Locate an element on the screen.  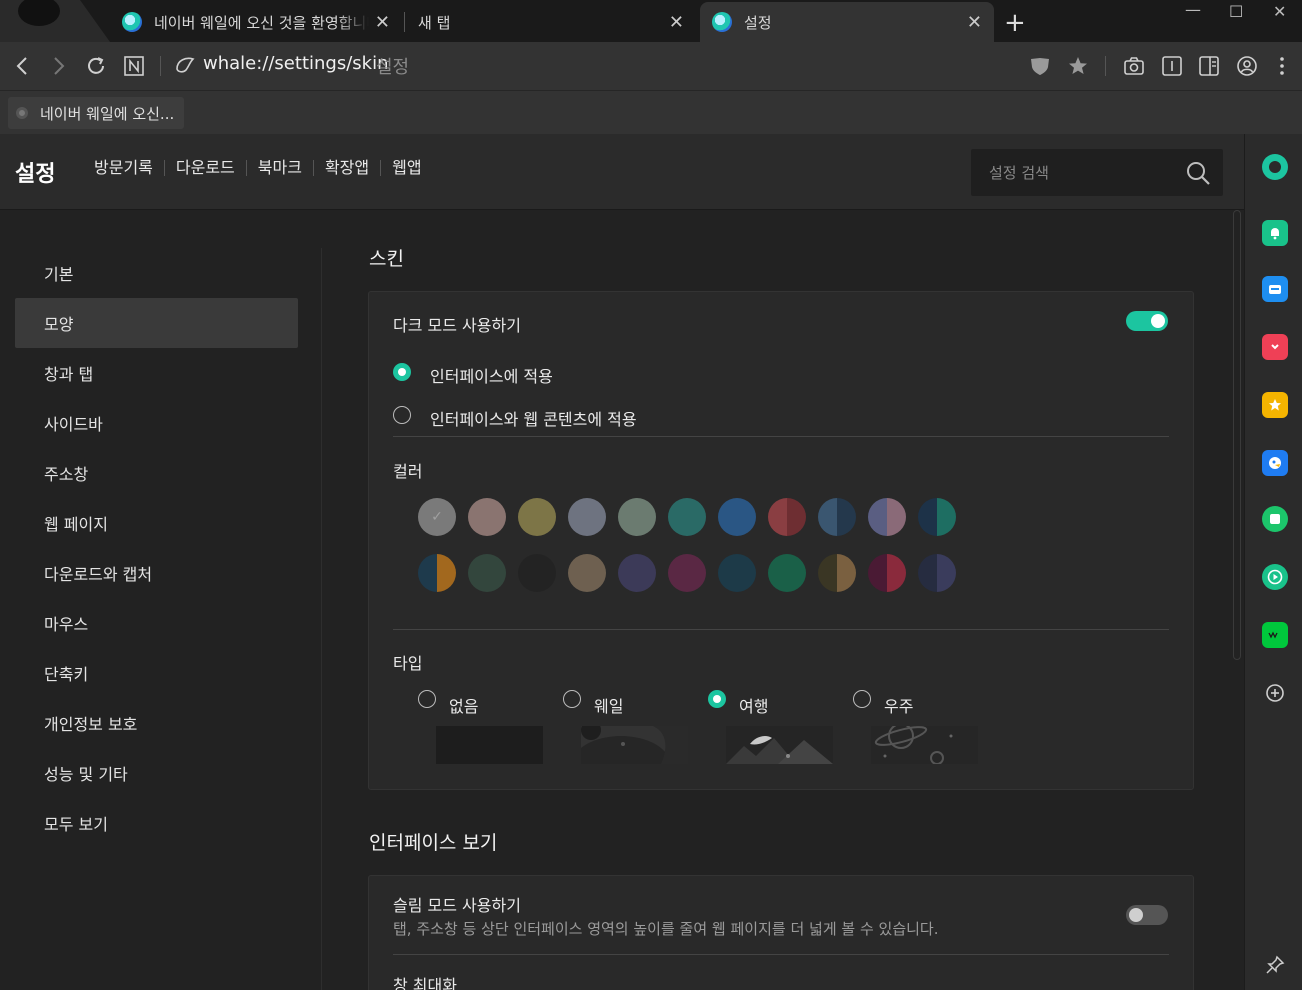
left-nav-item-appearance: 모양 is located at coordinates (156, 323).